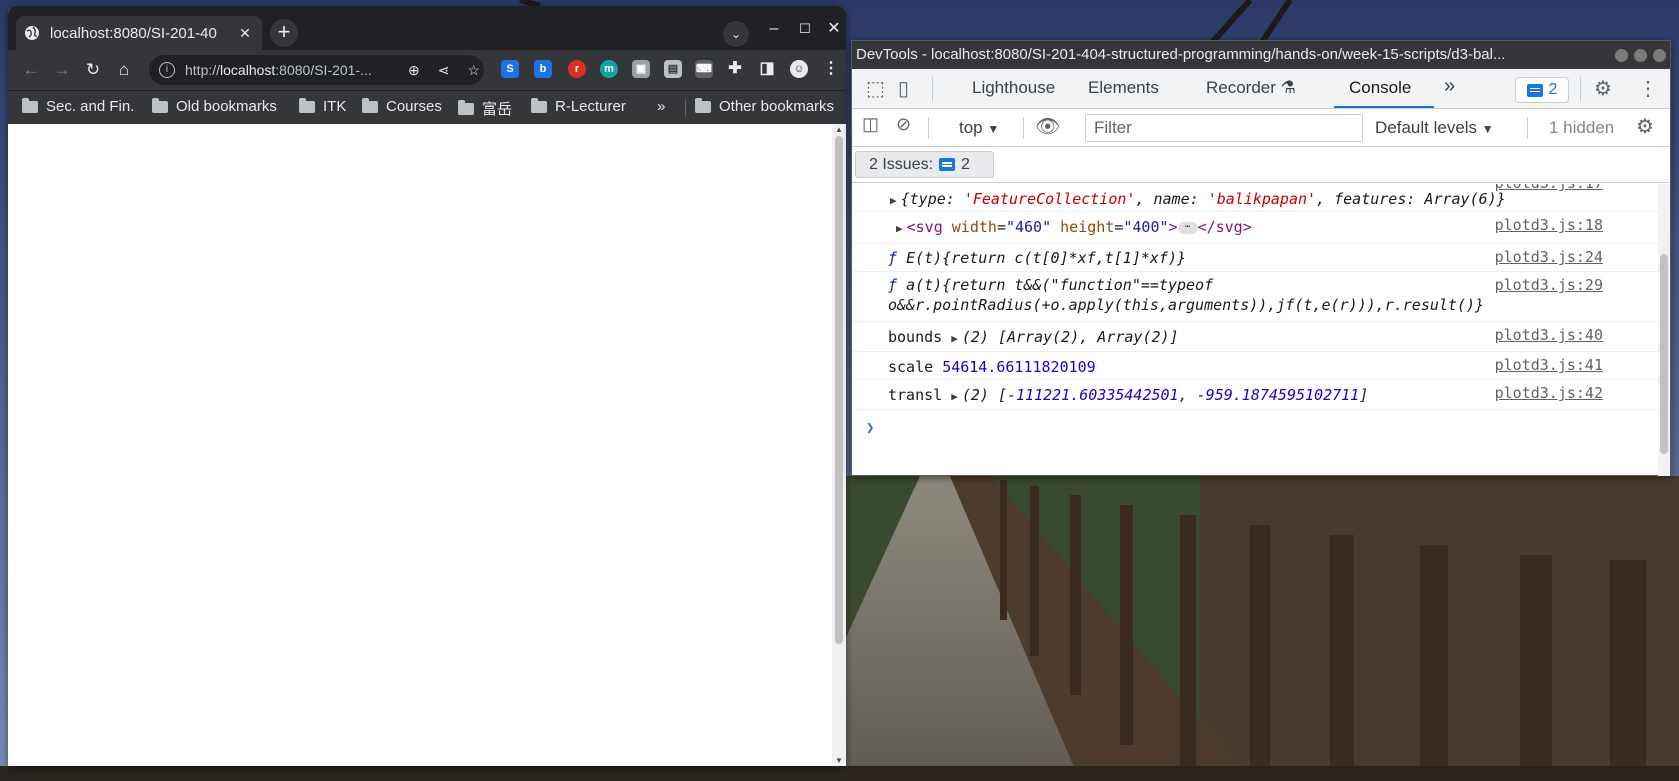 This screenshot has width=1679, height=781. What do you see at coordinates (1074, 227) in the screenshot?
I see `log-element: ▶ <svg width="460" height="400"> ⋯ </svg>` at bounding box center [1074, 227].